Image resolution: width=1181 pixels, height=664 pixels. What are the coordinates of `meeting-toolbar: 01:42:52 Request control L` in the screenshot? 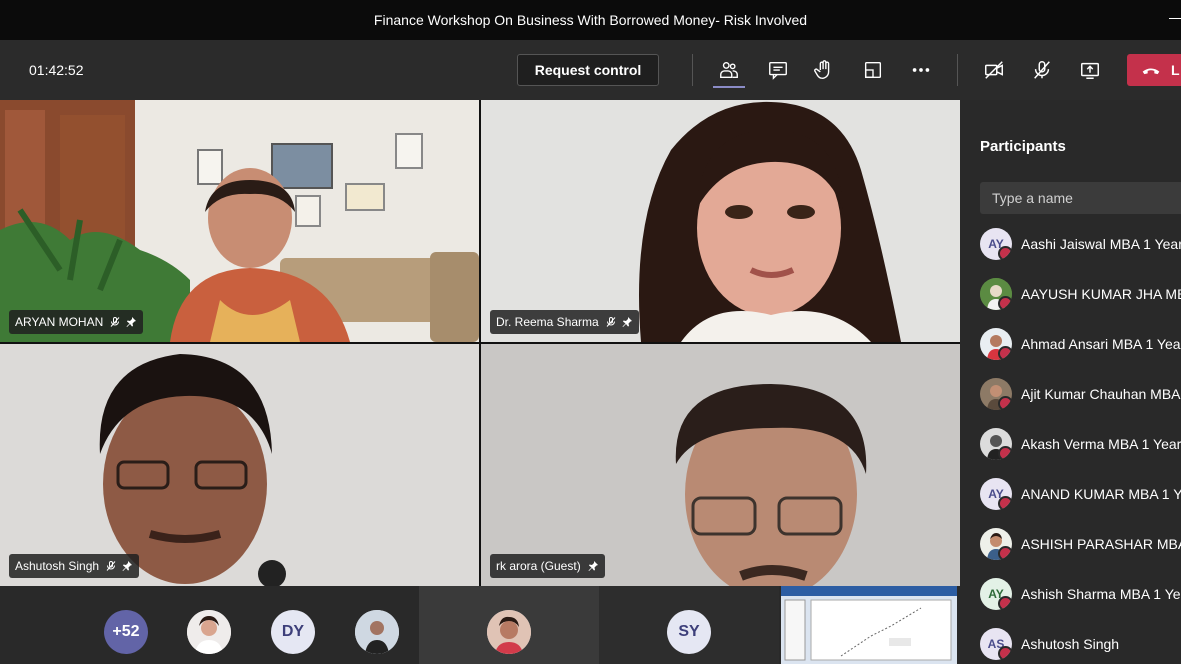 It's located at (590, 70).